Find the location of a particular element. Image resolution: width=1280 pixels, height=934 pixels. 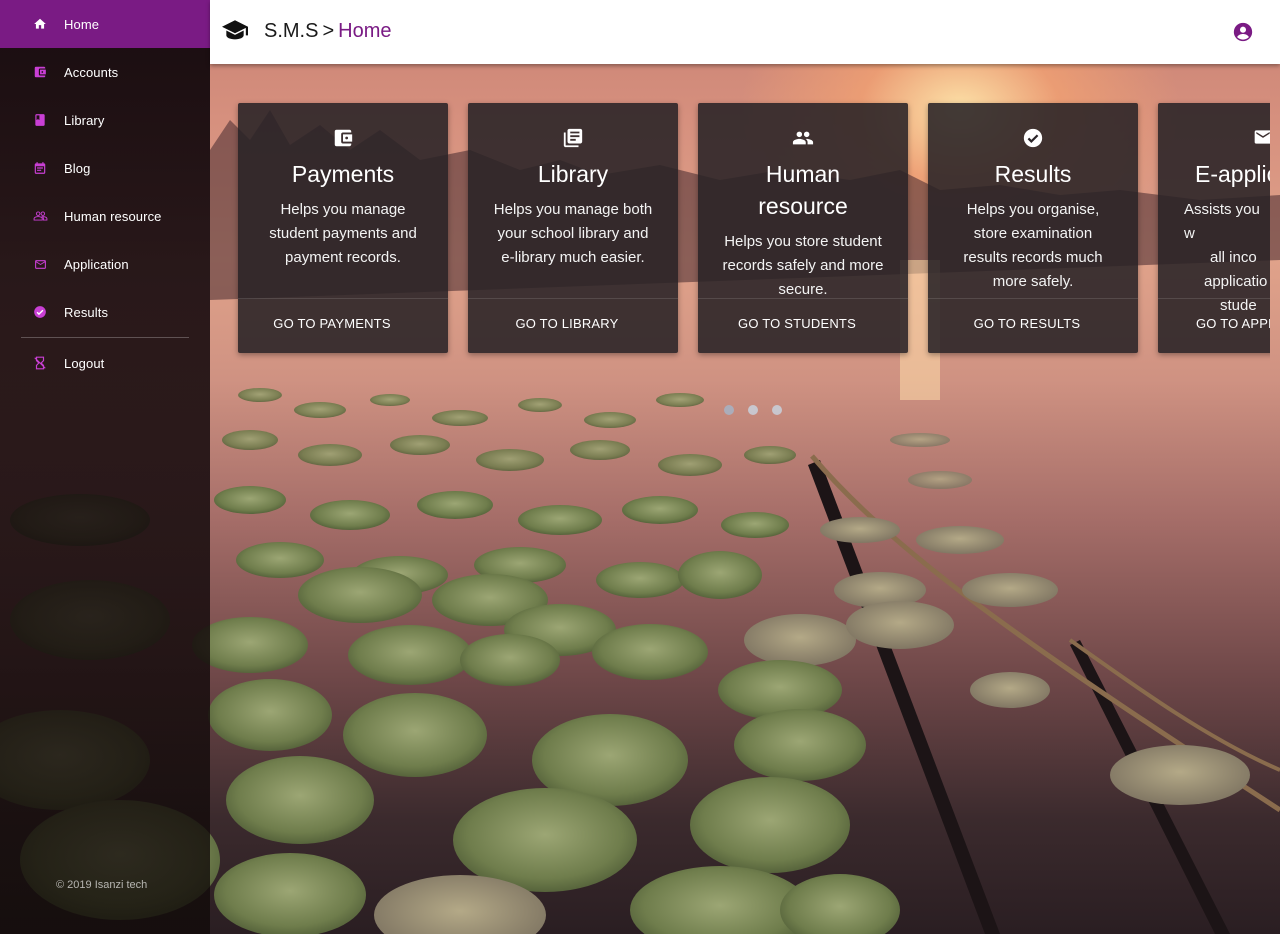

sidebar-item-human-resource: Human resource is located at coordinates (105, 216).